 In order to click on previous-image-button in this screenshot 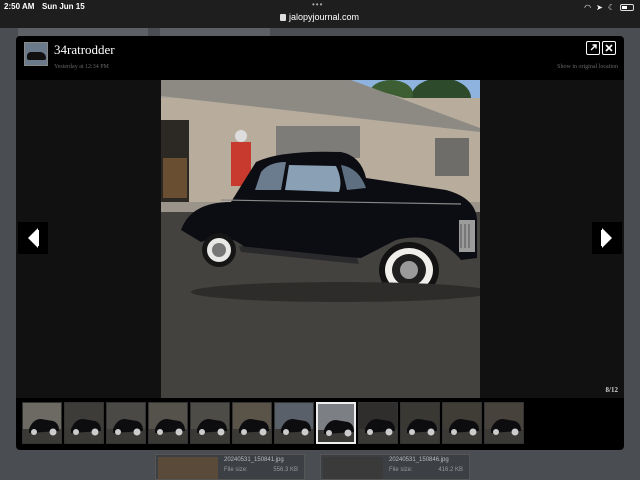, I will do `click(33, 238)`.